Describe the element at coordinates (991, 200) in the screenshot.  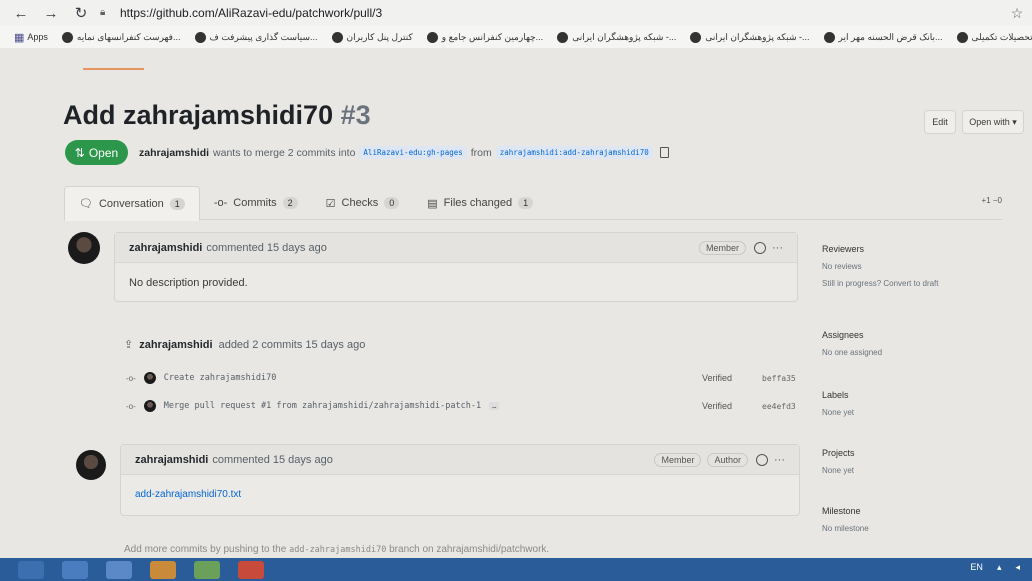
I see `diffstat: +1 −0` at that location.